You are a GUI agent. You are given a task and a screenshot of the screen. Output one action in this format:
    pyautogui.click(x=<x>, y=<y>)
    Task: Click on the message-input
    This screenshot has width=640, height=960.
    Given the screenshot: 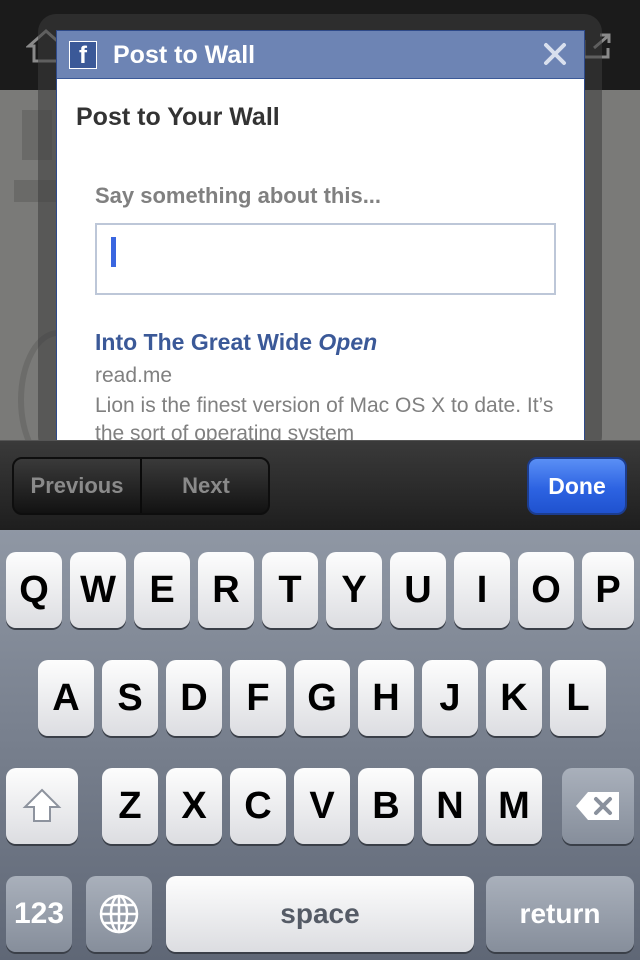 What is the action you would take?
    pyautogui.click(x=325, y=259)
    